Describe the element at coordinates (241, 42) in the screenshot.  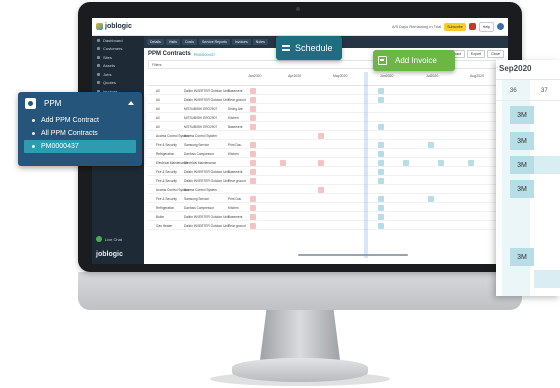
I see `toolbar-button: Invoices` at that location.